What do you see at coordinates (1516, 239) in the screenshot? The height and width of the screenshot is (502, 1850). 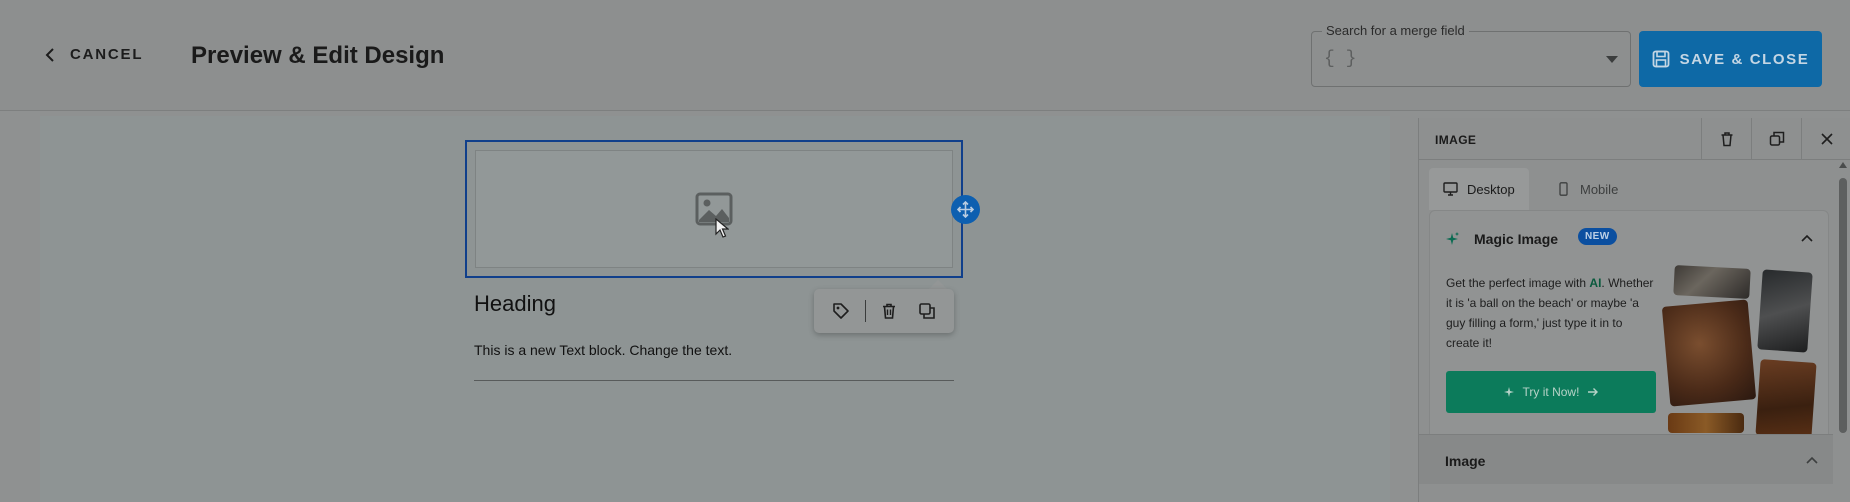 I see `magic-image-title: Magic Image` at bounding box center [1516, 239].